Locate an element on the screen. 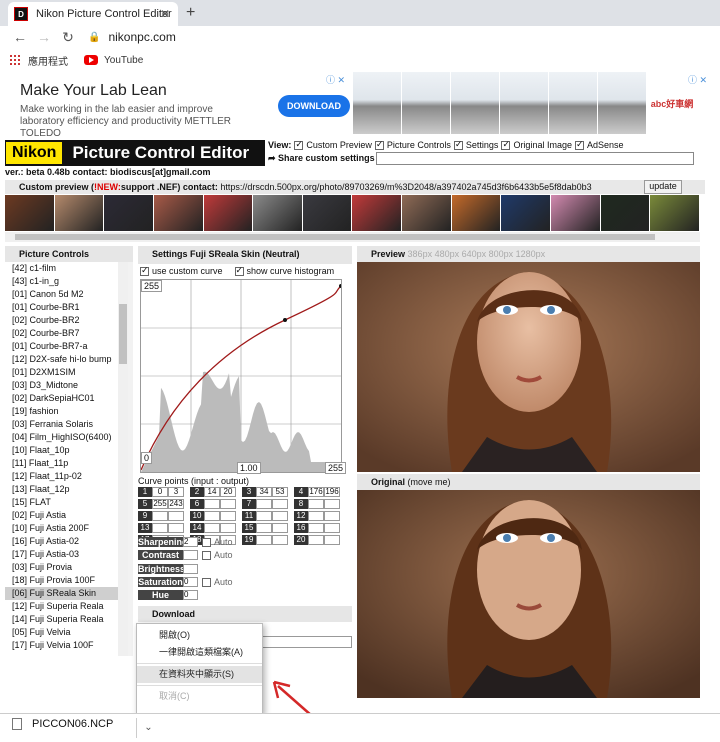 The width and height of the screenshot is (720, 742). curve-editor: 255 0 1.00 255 is located at coordinates (243, 376).